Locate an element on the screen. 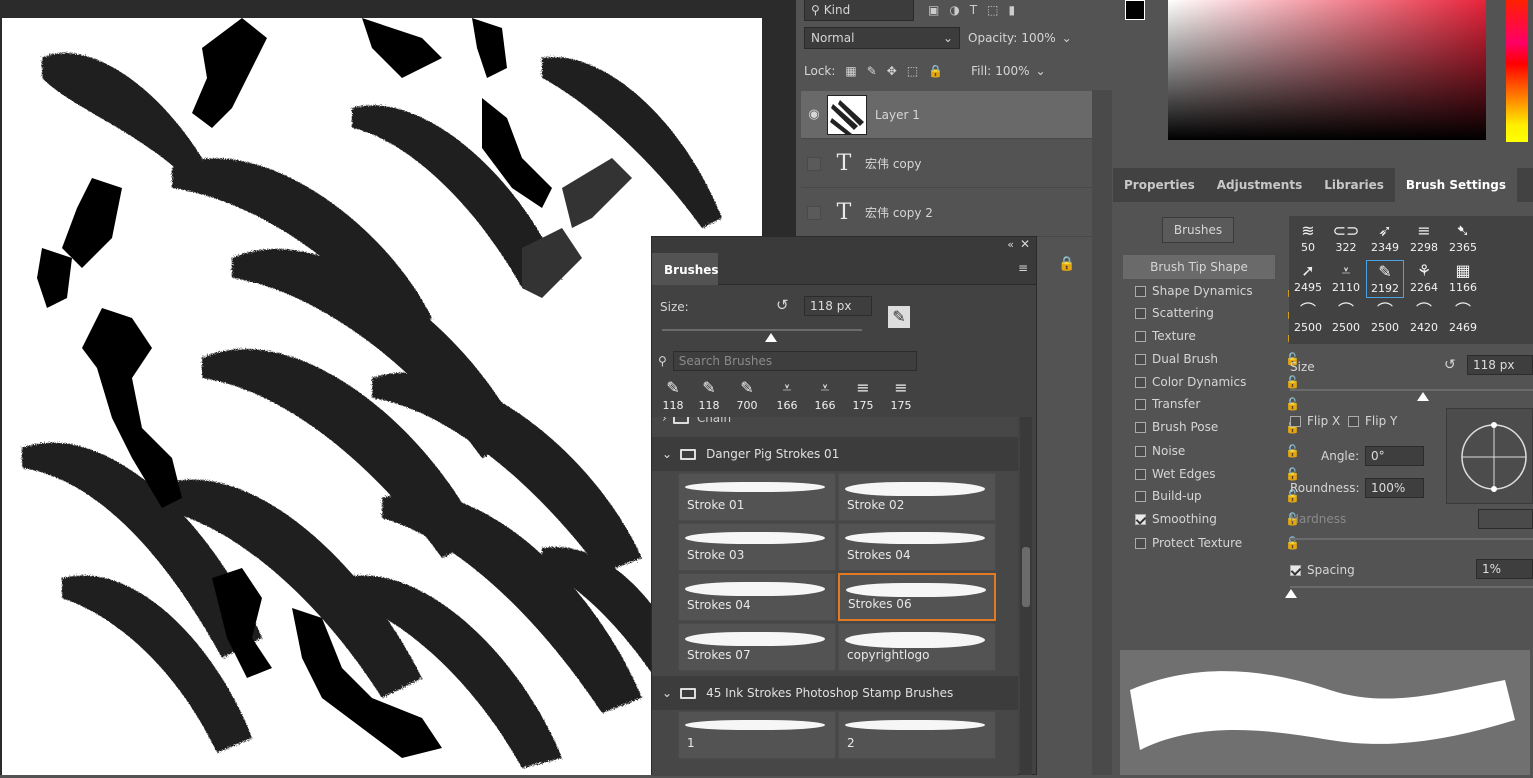 The image size is (1533, 778). scrollbar-thumb is located at coordinates (1026, 577).